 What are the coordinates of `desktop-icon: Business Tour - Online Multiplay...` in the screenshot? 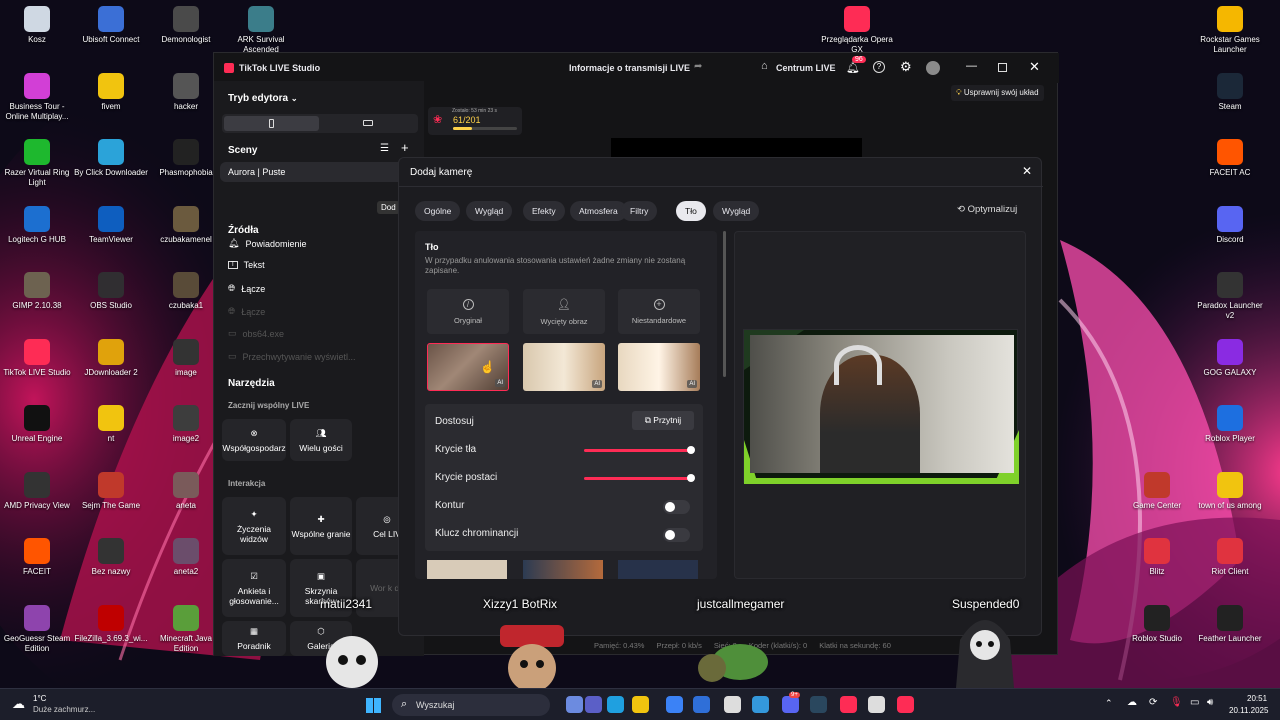 It's located at (37, 97).